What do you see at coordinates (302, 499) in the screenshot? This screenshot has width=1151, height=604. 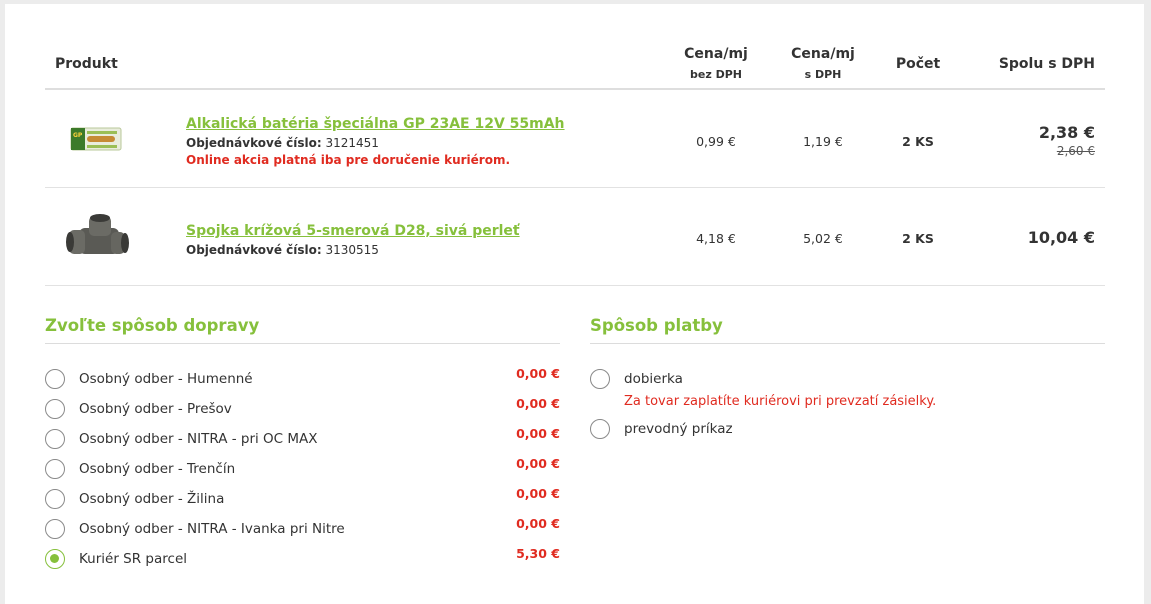 I see `shipping-option: Osobný odber - Žilina 0,00 €` at bounding box center [302, 499].